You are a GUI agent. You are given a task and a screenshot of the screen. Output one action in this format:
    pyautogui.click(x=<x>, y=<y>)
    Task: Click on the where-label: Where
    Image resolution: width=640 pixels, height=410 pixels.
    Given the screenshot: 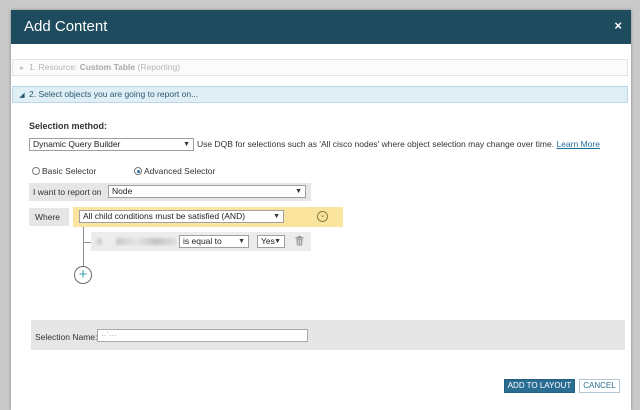 What is the action you would take?
    pyautogui.click(x=48, y=217)
    